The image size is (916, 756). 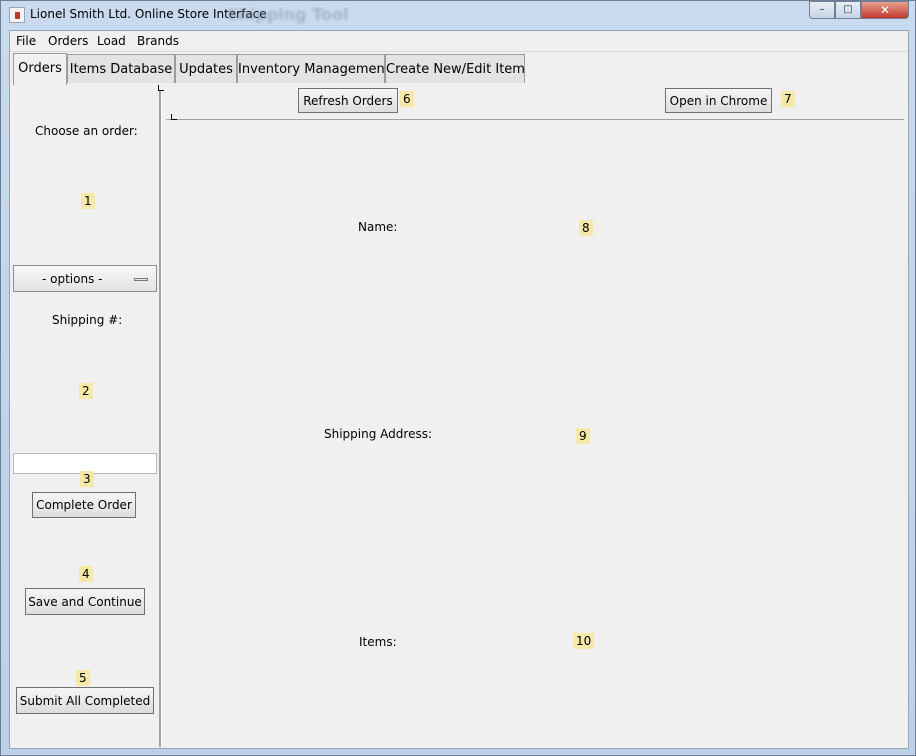 I want to click on open-in-chrome-button: Open in Chrome, so click(x=718, y=100).